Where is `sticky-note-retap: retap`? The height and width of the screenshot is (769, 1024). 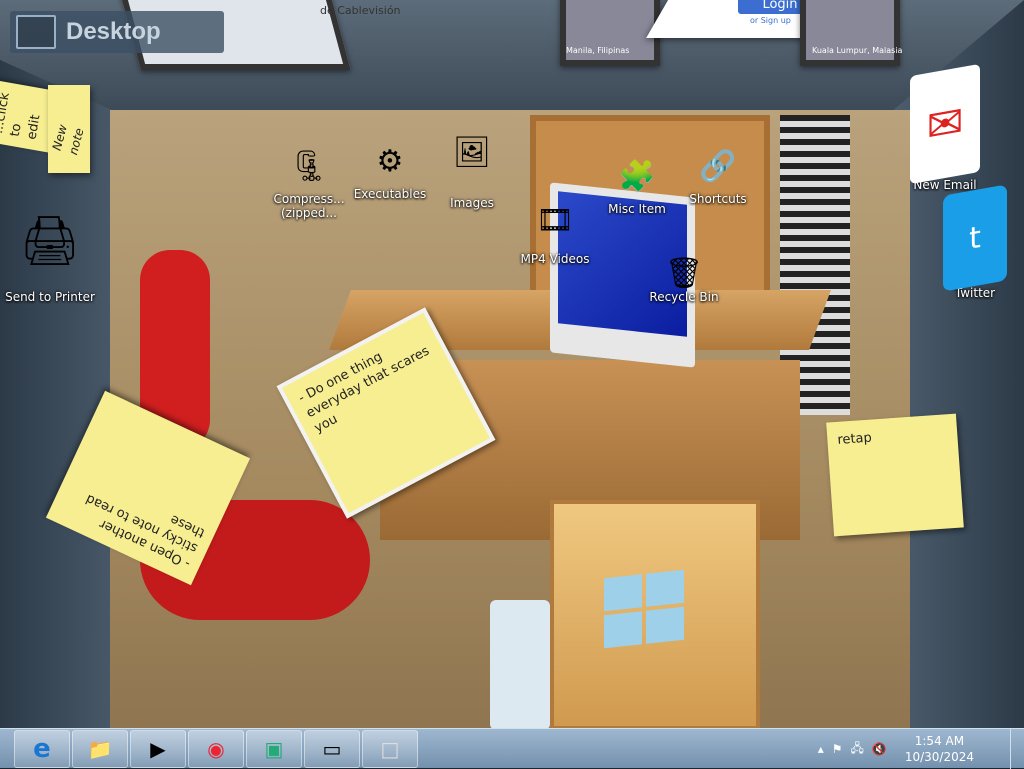 sticky-note-retap: retap is located at coordinates (895, 475).